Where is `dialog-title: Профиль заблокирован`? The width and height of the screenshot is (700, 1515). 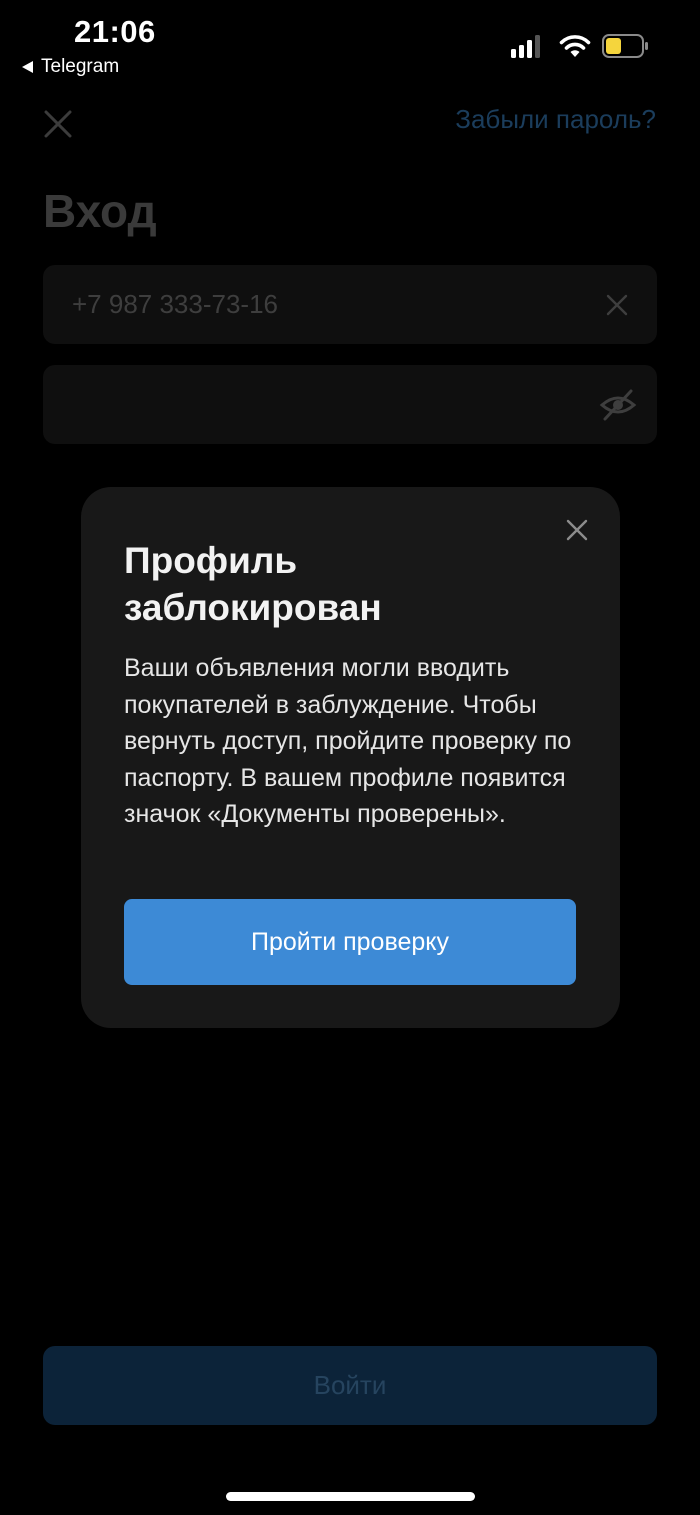 dialog-title: Профиль заблокирован is located at coordinates (253, 584).